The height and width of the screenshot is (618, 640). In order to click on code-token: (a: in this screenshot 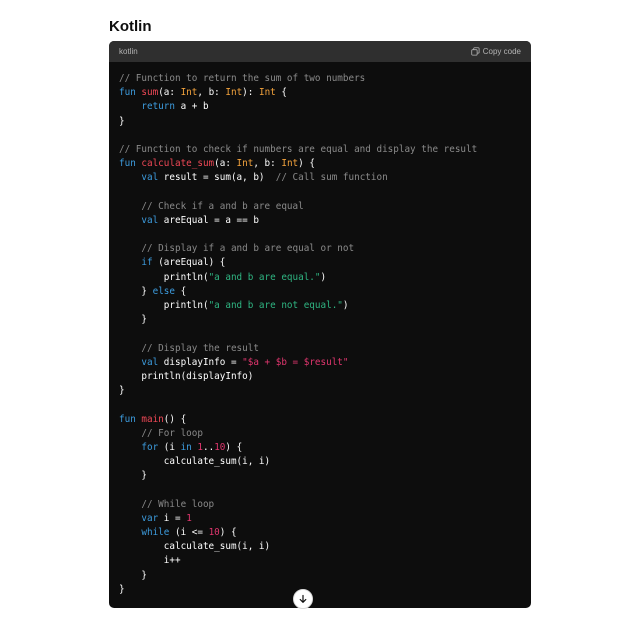, I will do `click(225, 164)`.